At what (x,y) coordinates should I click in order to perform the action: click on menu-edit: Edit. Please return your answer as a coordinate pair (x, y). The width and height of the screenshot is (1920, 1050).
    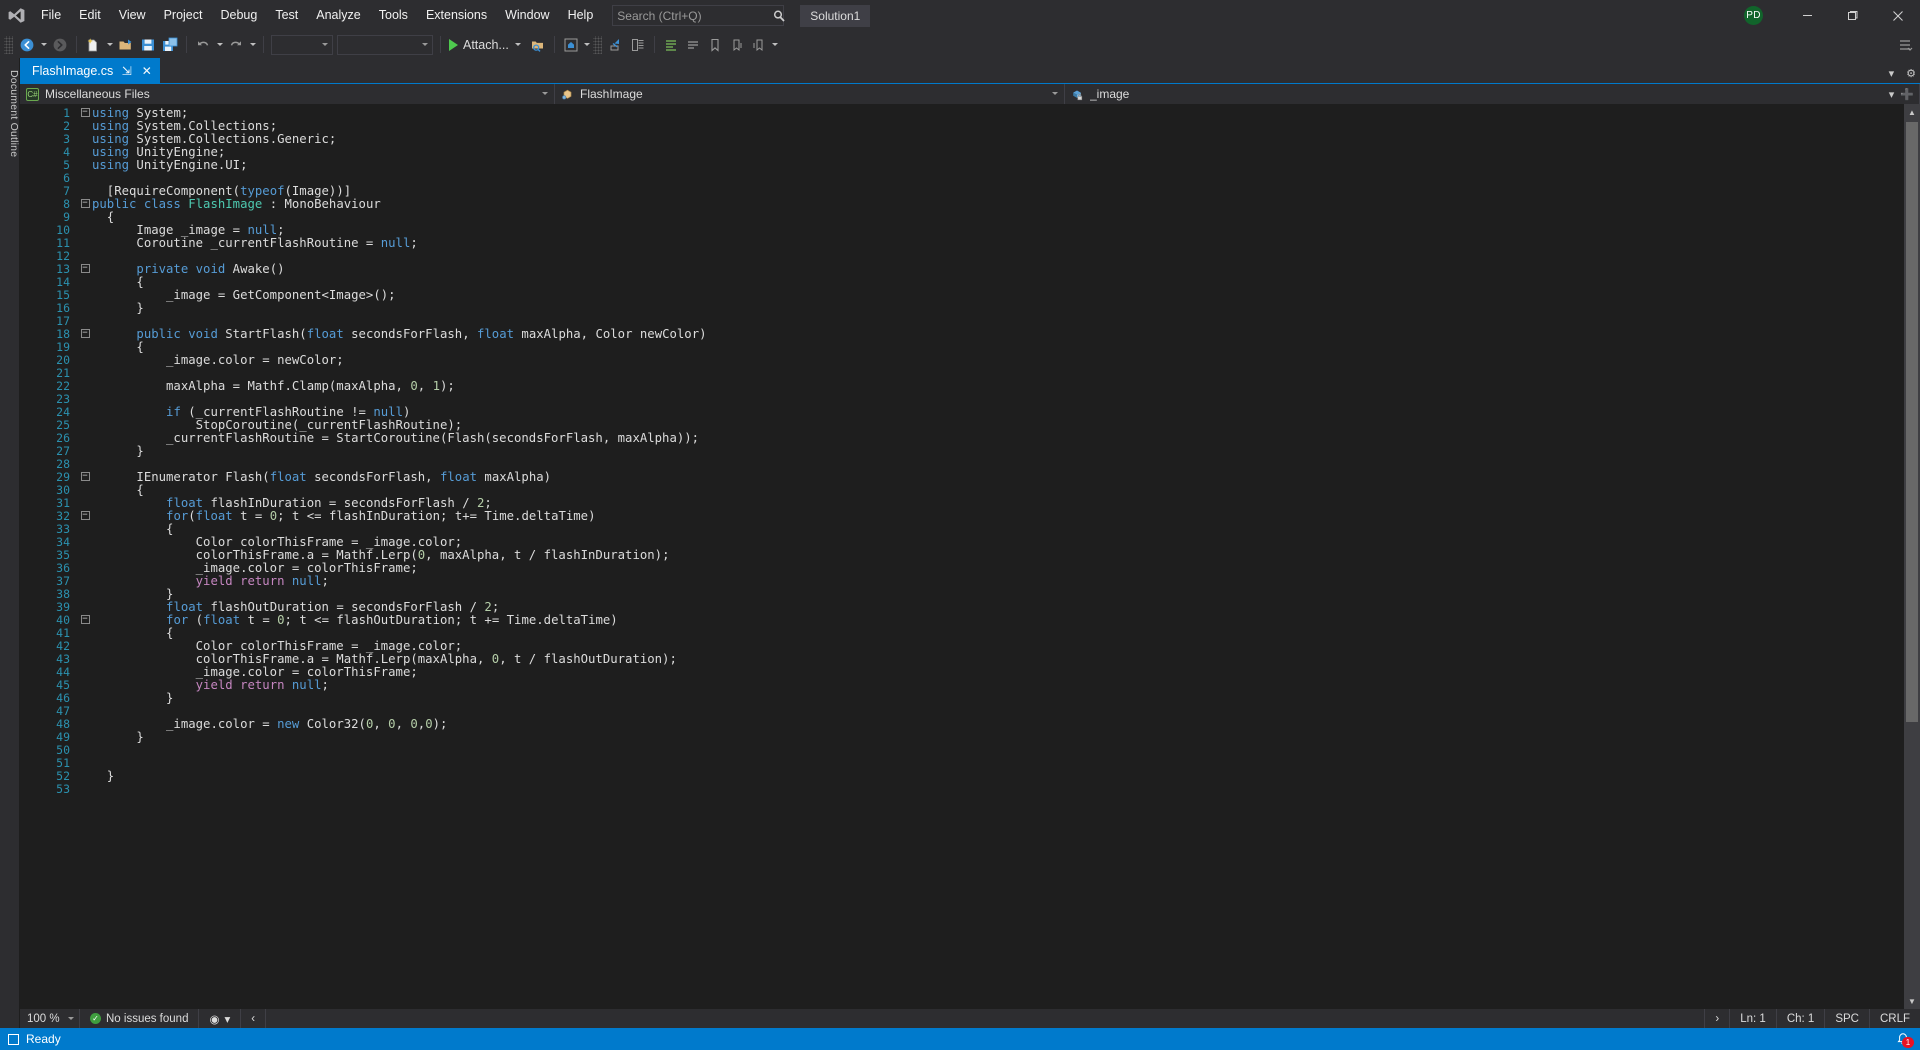
    Looking at the image, I should click on (90, 15).